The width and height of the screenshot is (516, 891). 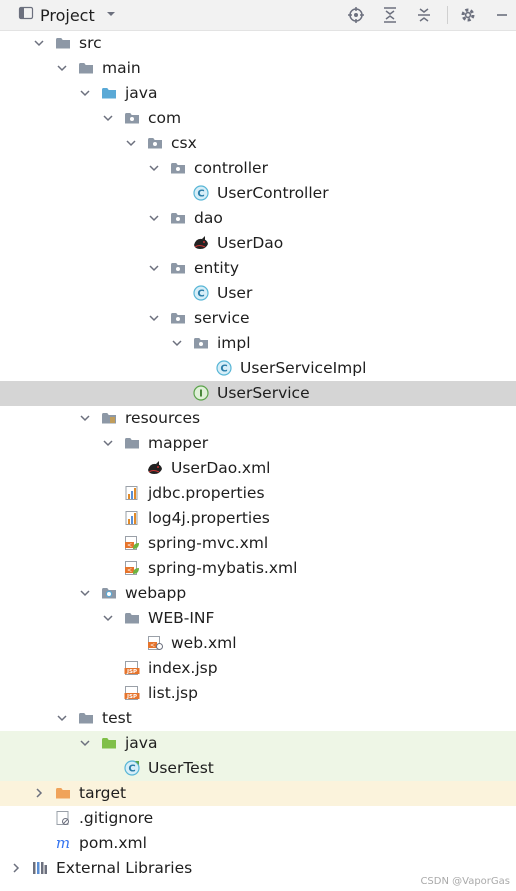 I want to click on tree-leaf: .gitignore, so click(x=258, y=818).